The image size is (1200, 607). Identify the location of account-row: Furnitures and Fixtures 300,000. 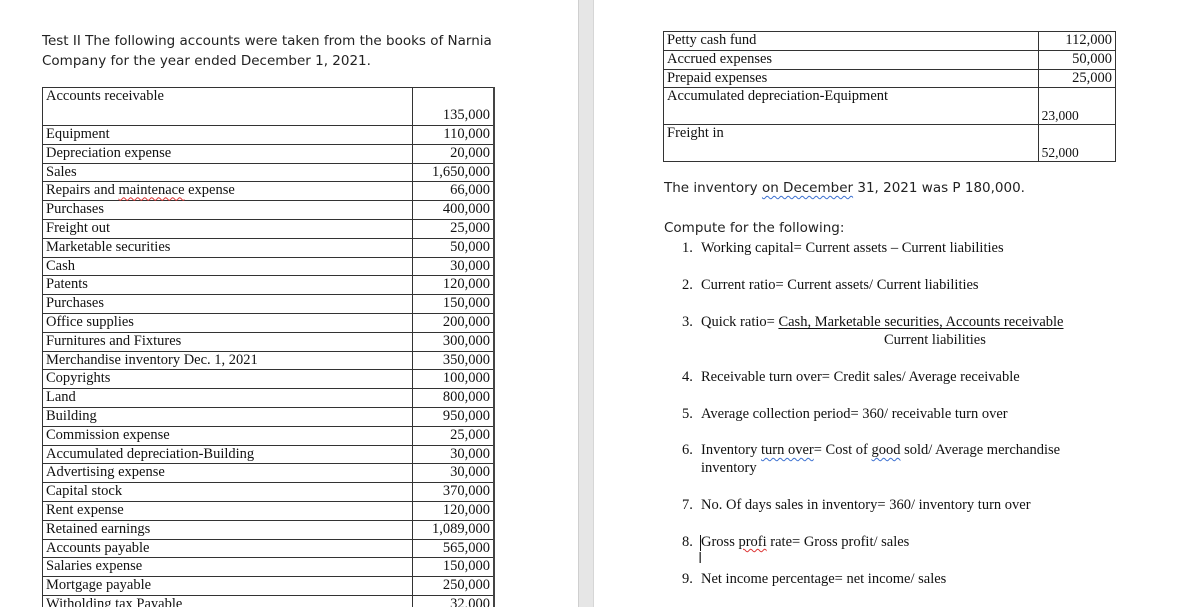
(268, 341).